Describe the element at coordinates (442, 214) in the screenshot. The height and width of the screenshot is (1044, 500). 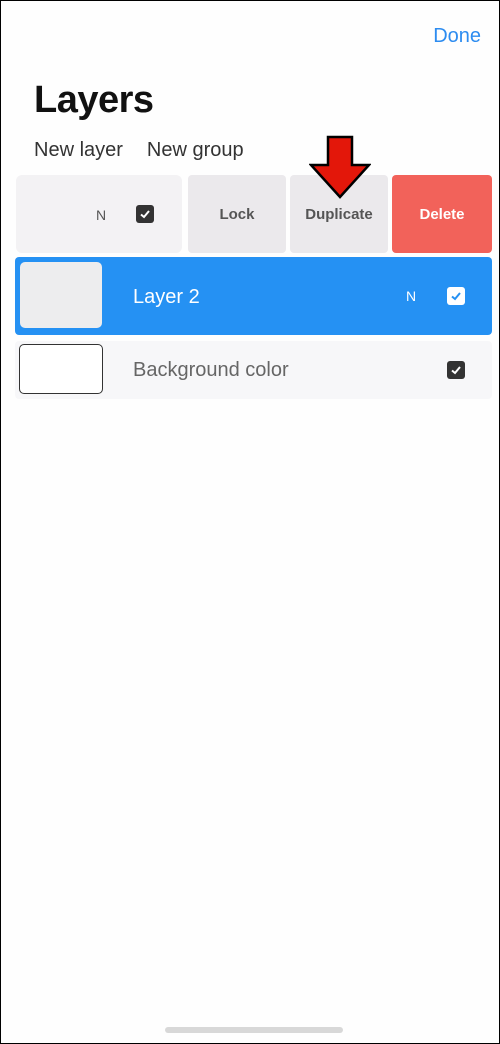
I see `delete-button: Delete` at that location.